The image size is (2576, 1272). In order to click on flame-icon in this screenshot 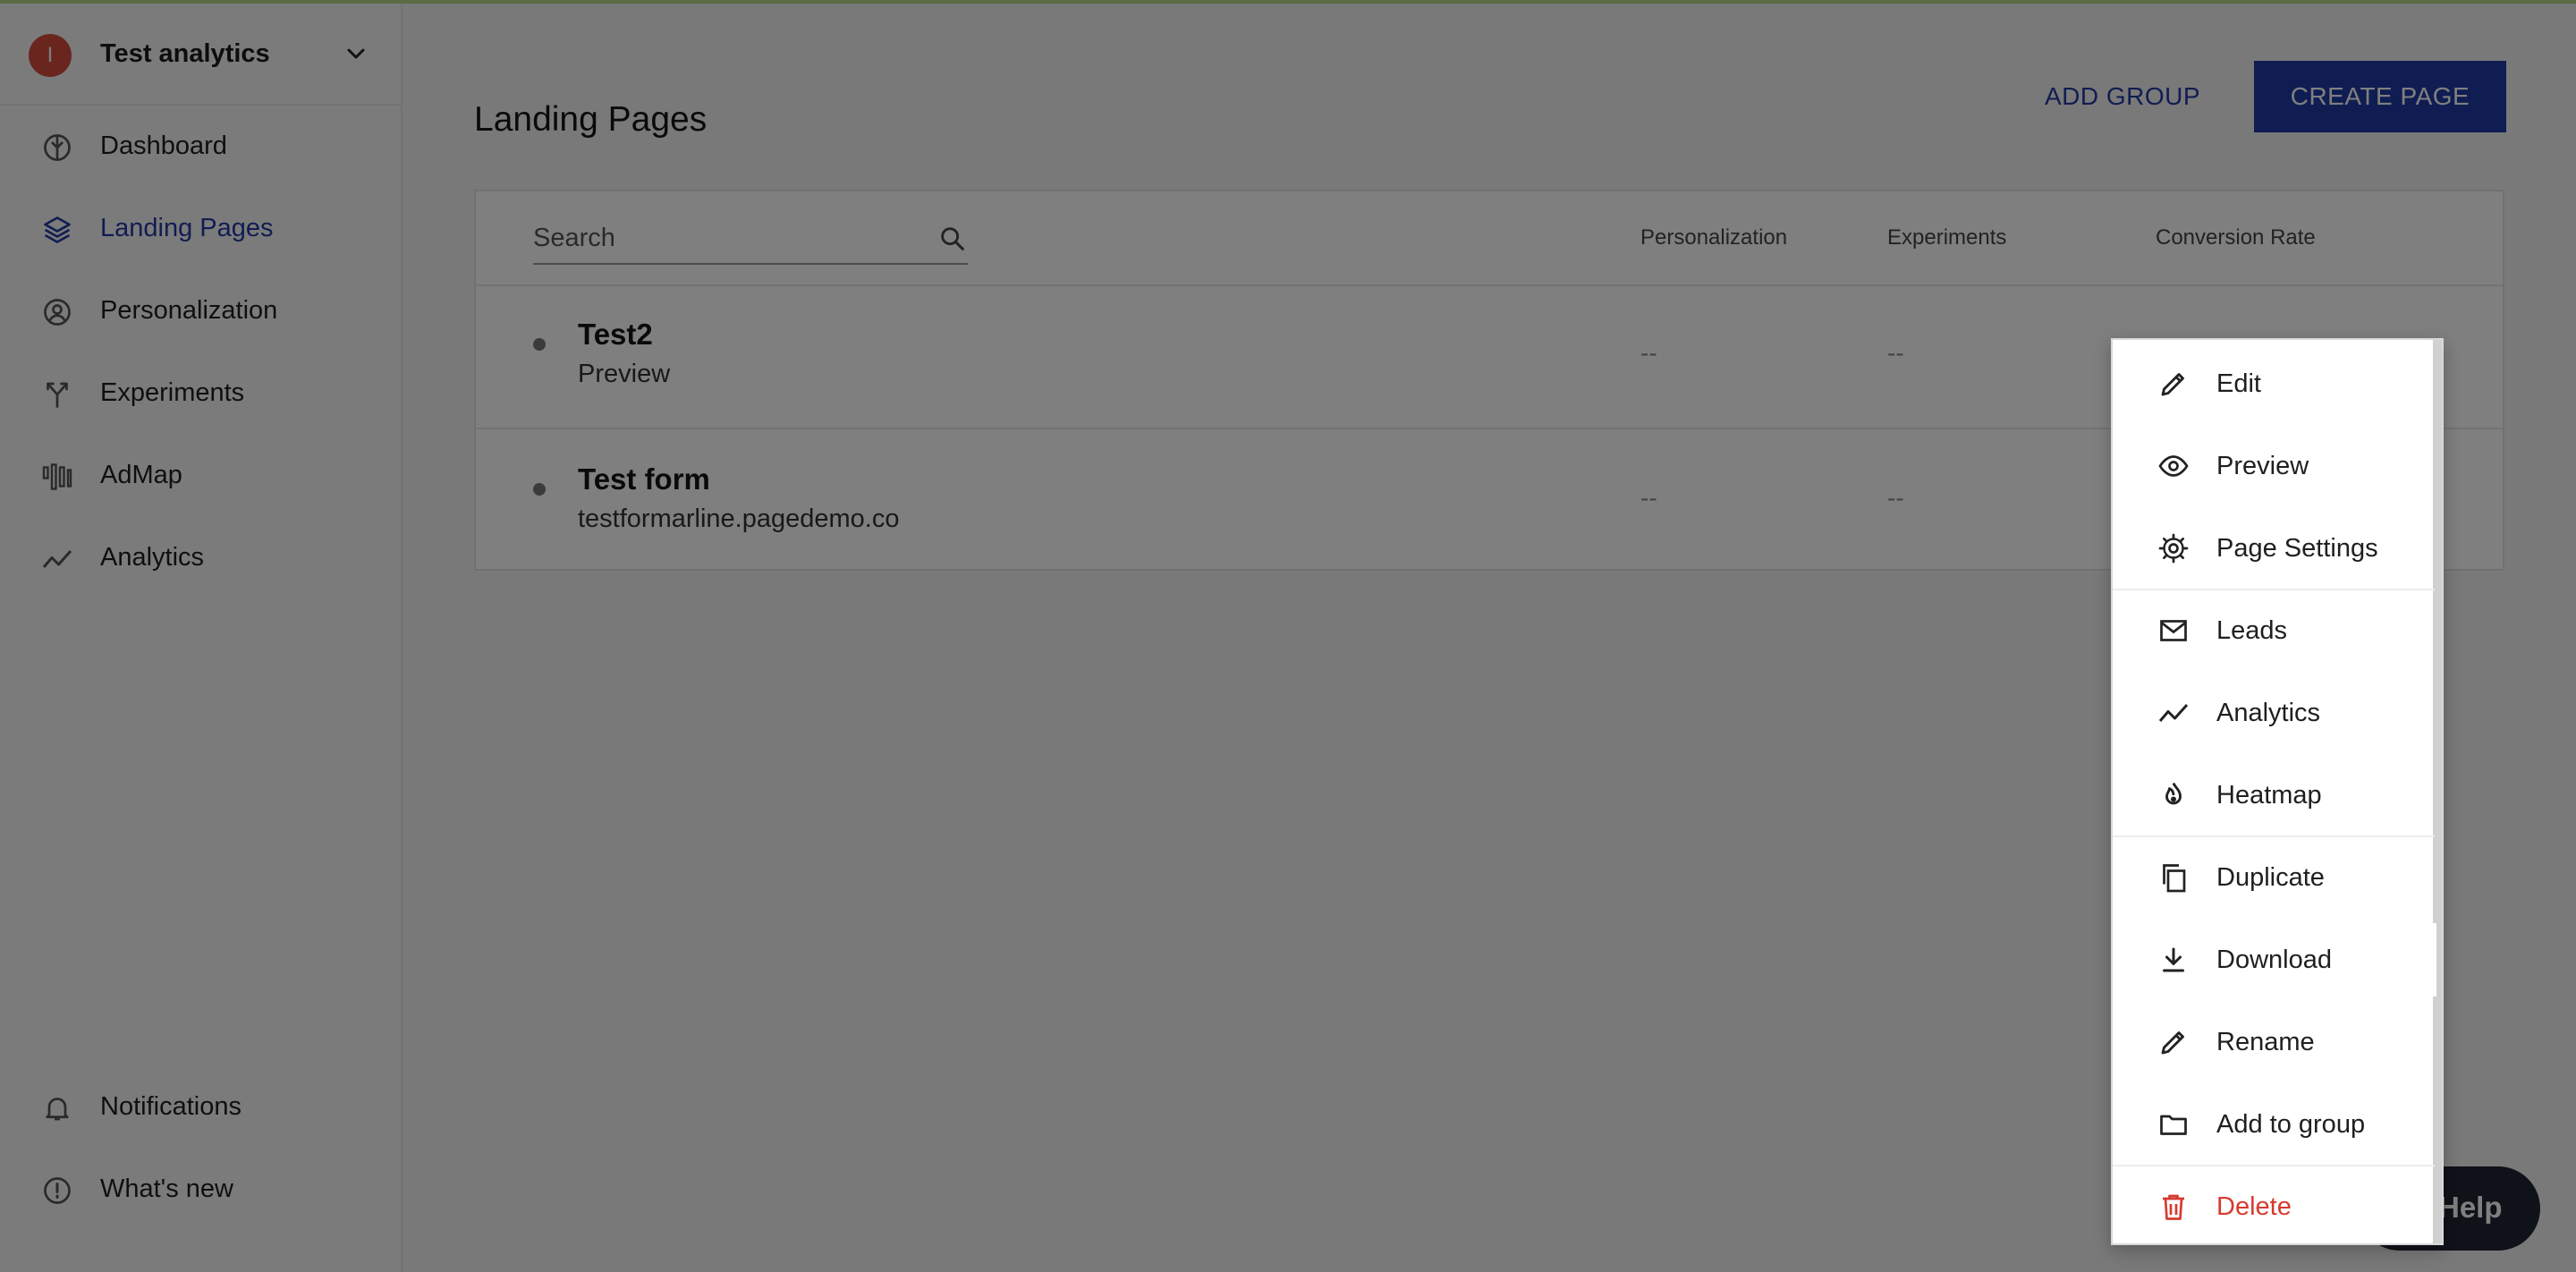, I will do `click(2173, 793)`.